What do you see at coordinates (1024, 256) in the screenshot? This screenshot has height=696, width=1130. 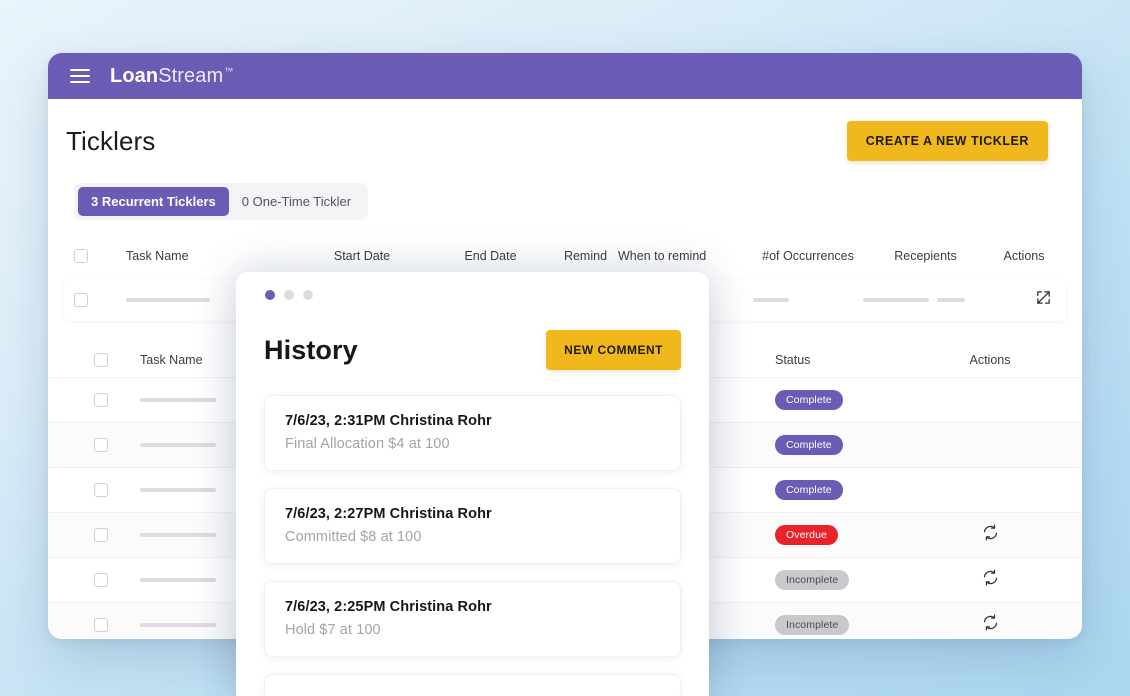 I see `column-header-actions: Actions` at bounding box center [1024, 256].